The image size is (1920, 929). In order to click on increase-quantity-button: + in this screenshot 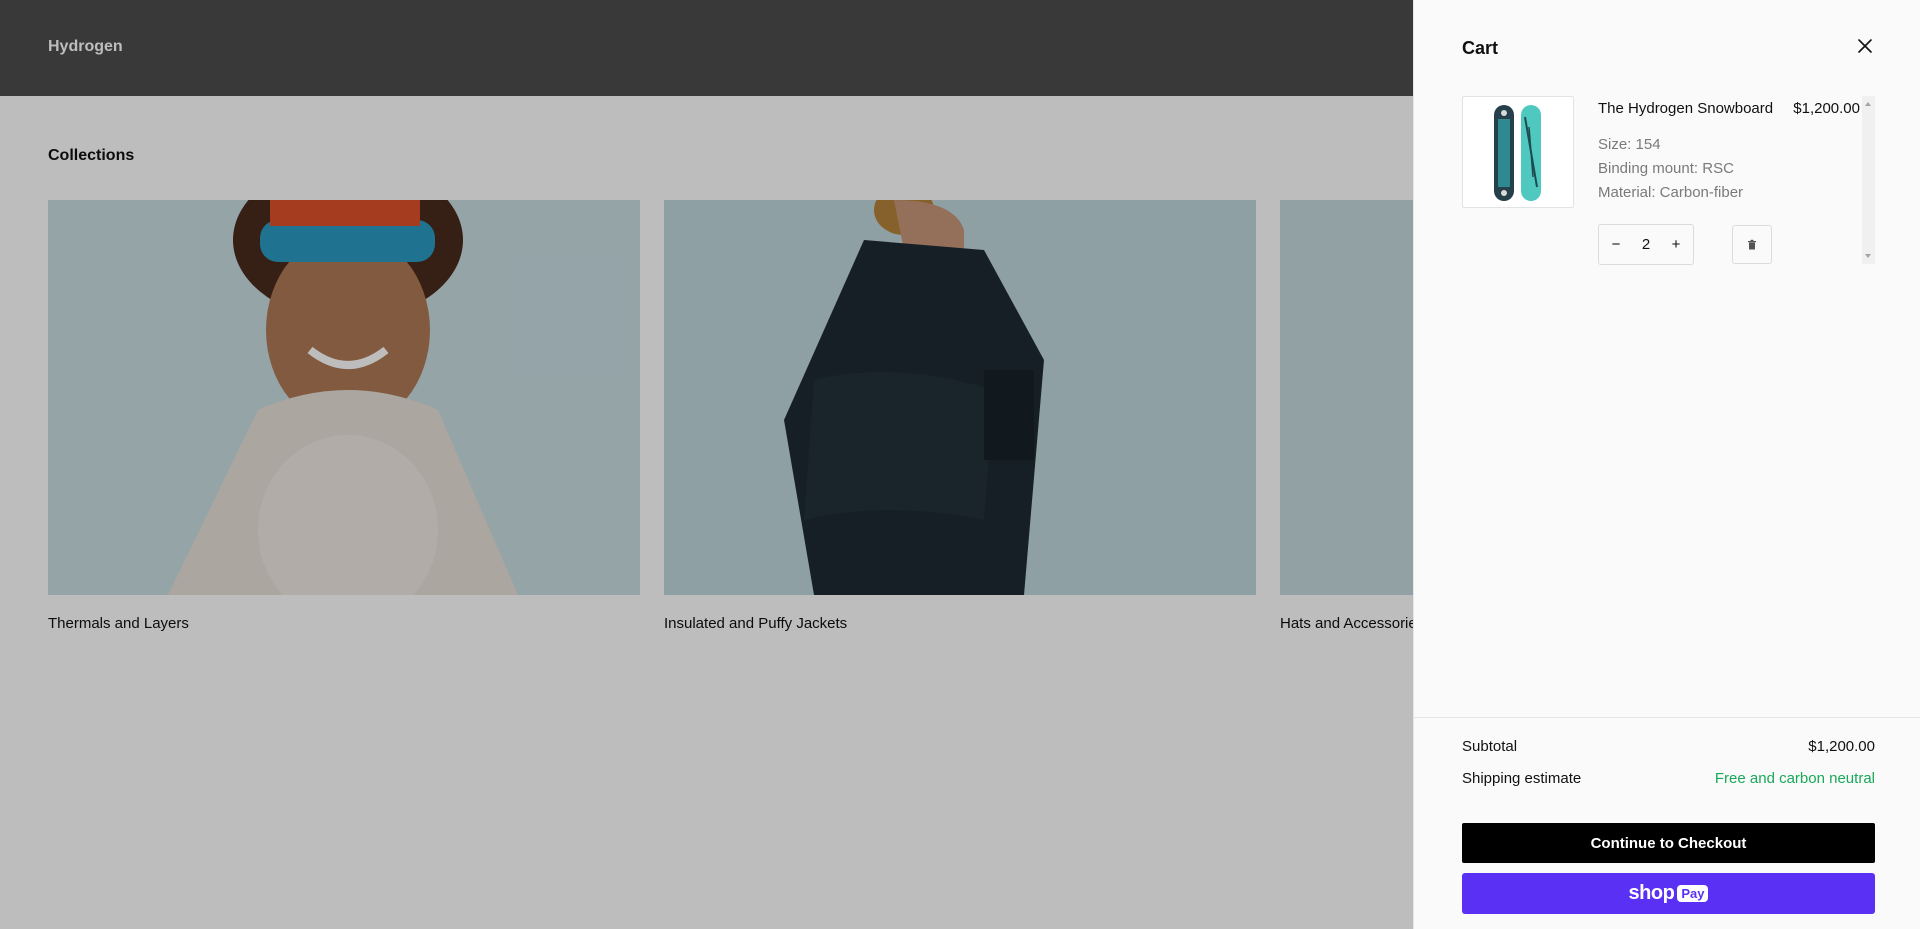, I will do `click(1676, 245)`.